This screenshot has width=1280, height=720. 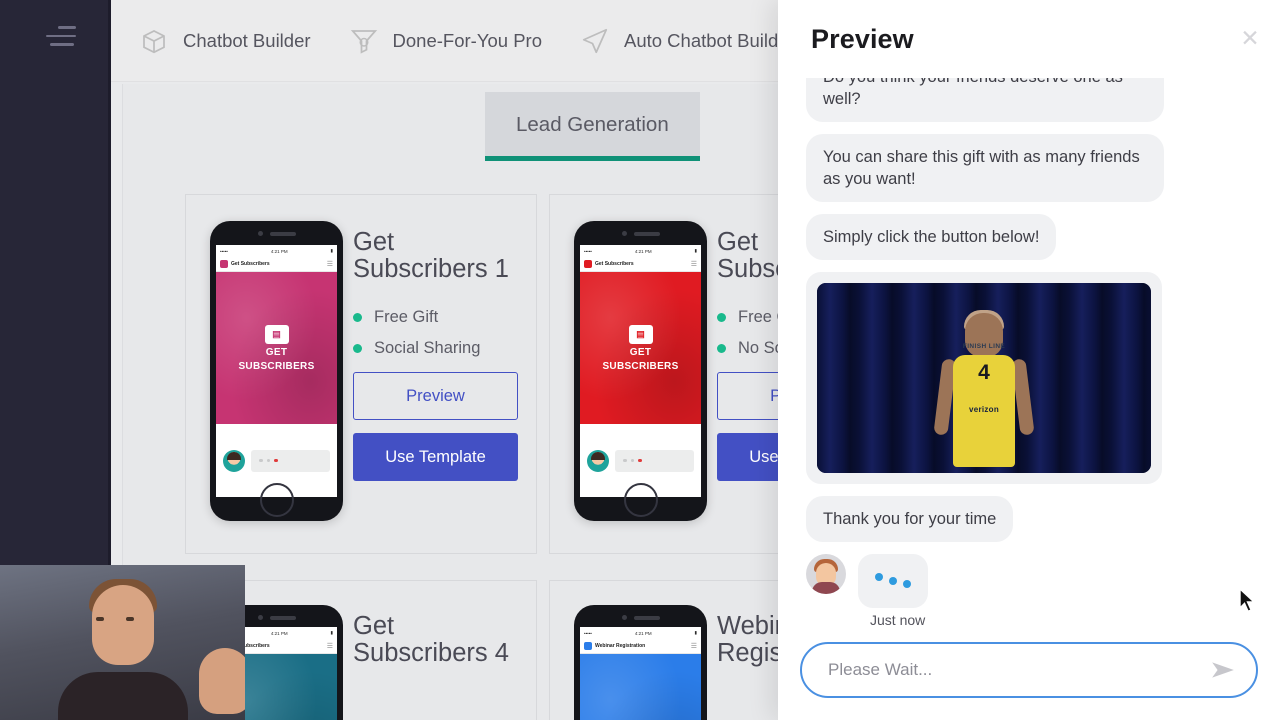 I want to click on template-title: Get Subscribers 1, so click(x=431, y=255).